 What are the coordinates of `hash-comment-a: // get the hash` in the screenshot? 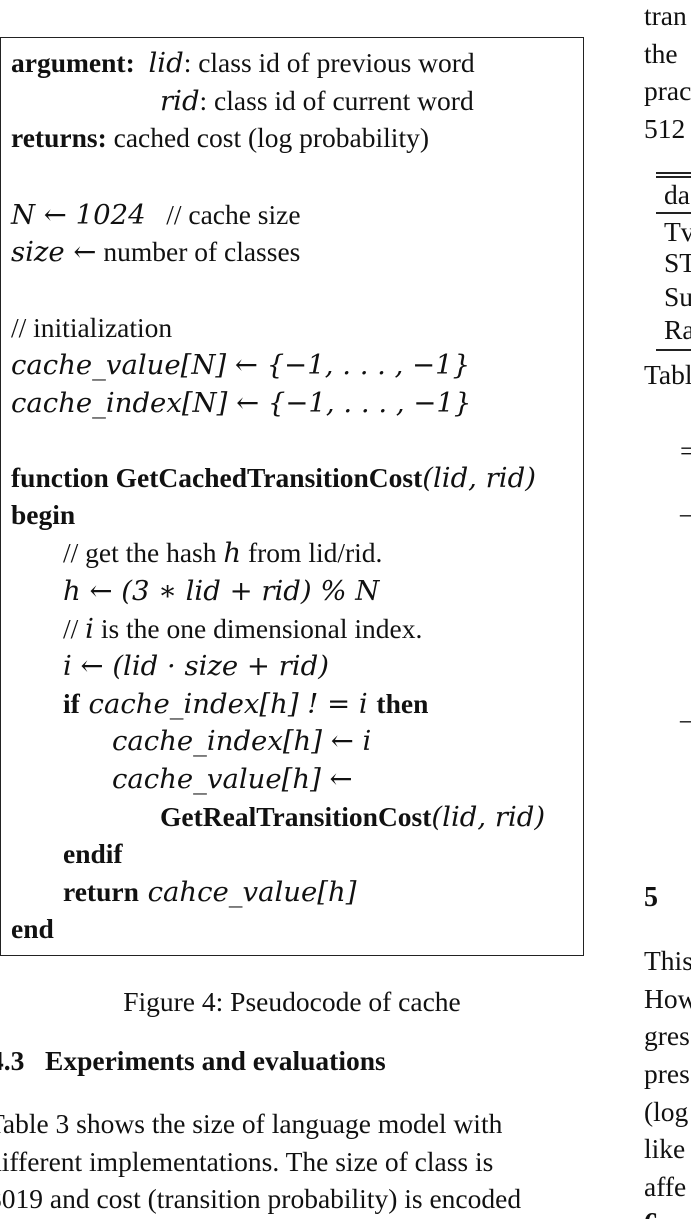 It's located at (143, 552).